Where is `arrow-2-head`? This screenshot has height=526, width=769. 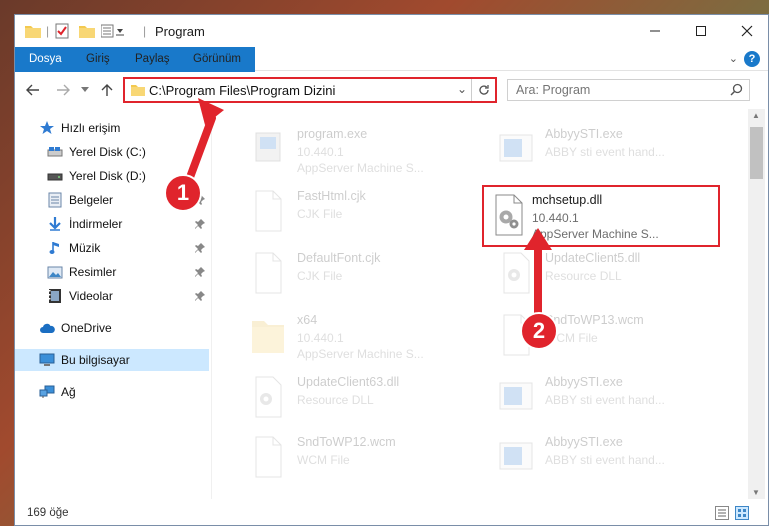
arrow-2-head is located at coordinates (538, 239).